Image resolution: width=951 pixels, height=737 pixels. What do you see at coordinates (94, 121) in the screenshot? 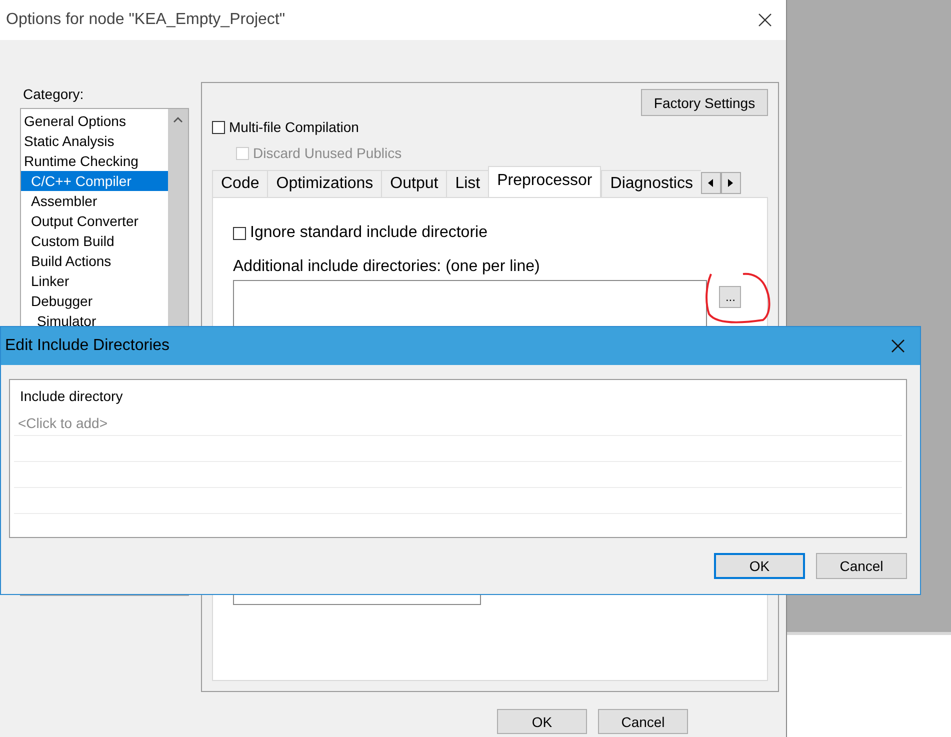
I see `category-item: General Options` at bounding box center [94, 121].